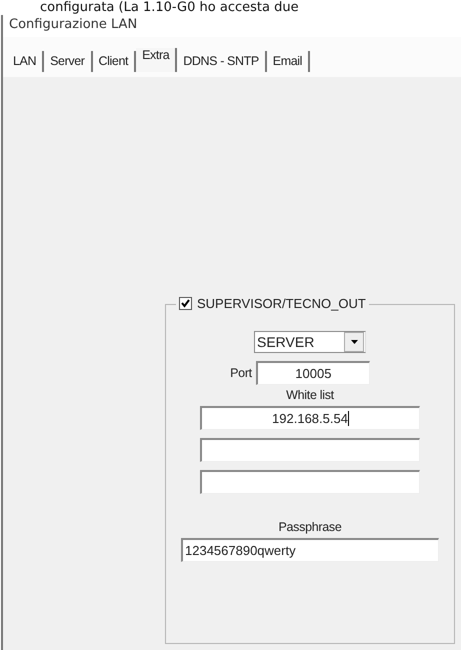 Image resolution: width=461 pixels, height=650 pixels. I want to click on tab: Extra, so click(157, 60).